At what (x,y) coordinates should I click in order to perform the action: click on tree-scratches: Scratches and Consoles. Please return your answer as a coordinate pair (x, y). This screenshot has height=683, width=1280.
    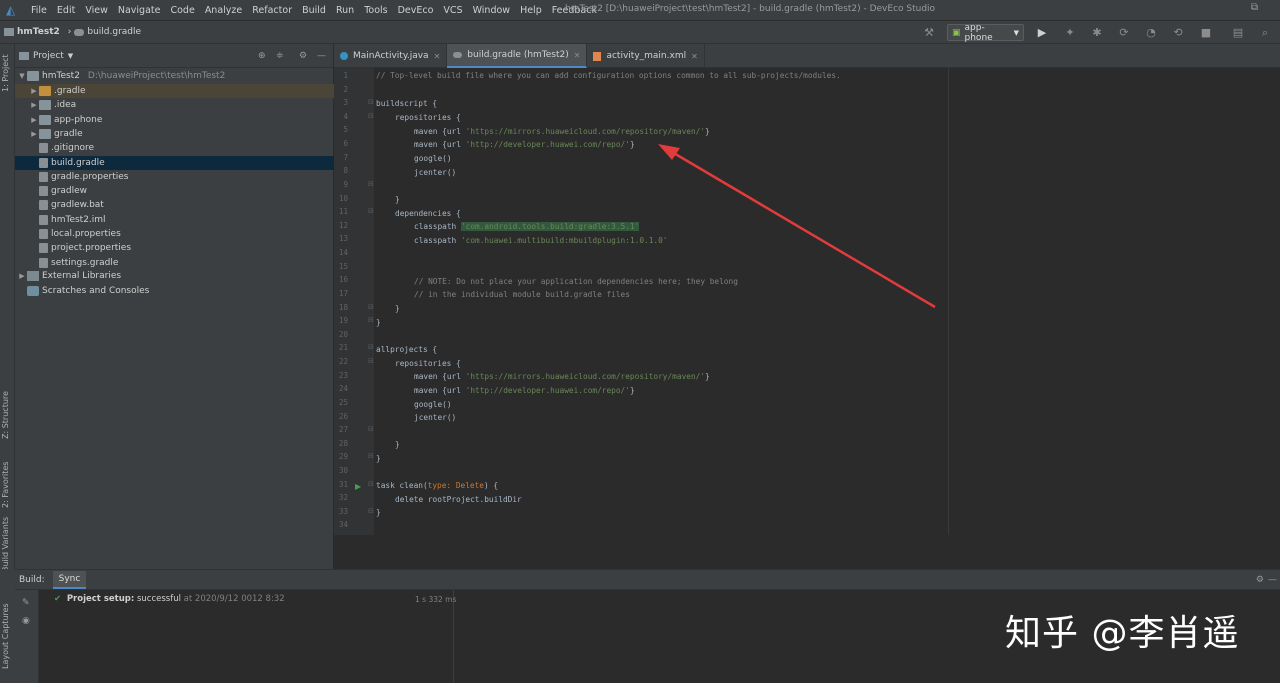
    Looking at the image, I should click on (174, 291).